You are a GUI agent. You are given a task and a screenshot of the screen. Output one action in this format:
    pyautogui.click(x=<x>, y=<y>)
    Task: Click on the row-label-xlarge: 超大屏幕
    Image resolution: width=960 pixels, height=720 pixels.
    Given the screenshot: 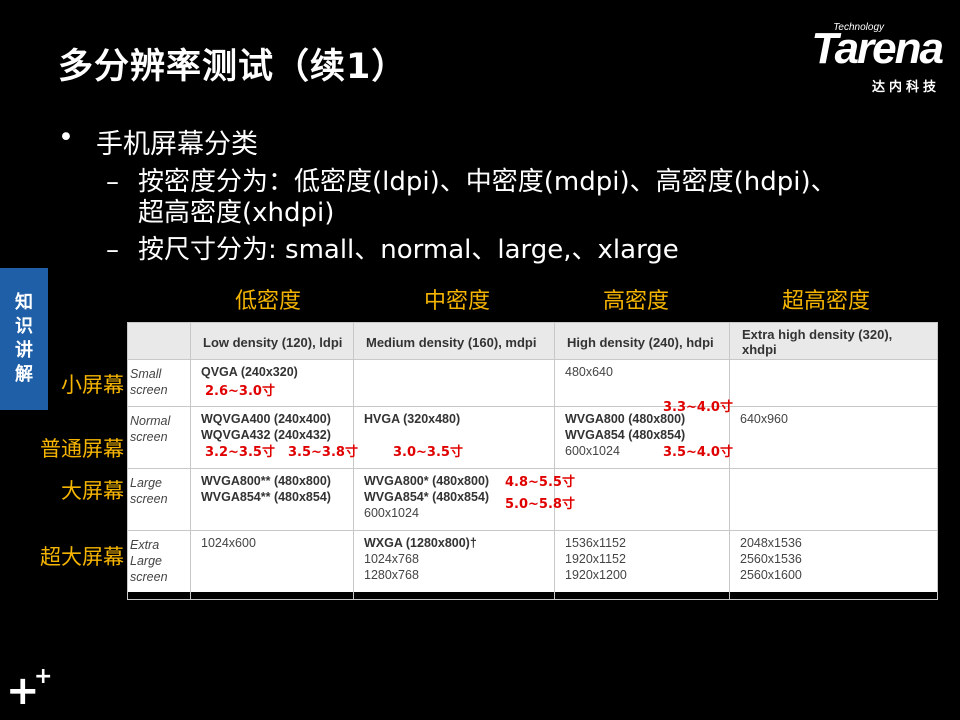 What is the action you would take?
    pyautogui.click(x=82, y=557)
    